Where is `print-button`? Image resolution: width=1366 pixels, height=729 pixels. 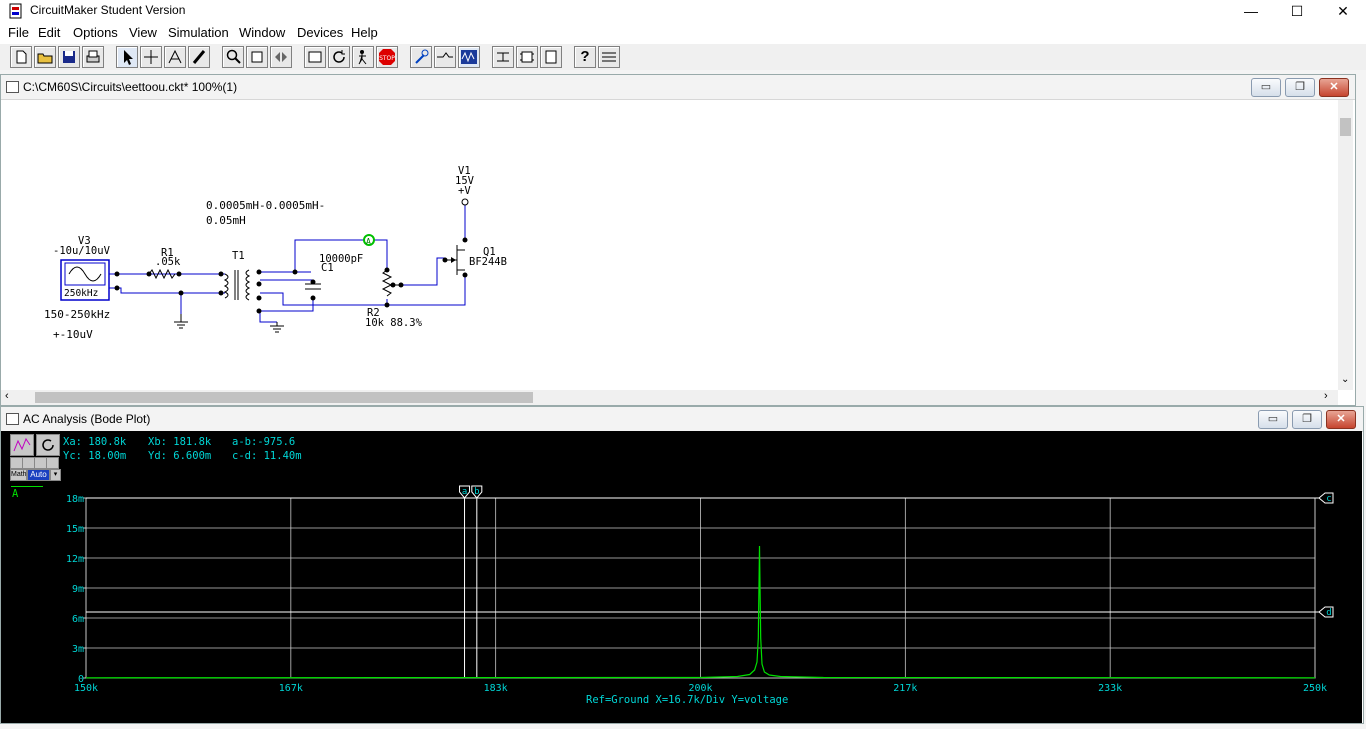 print-button is located at coordinates (93, 57).